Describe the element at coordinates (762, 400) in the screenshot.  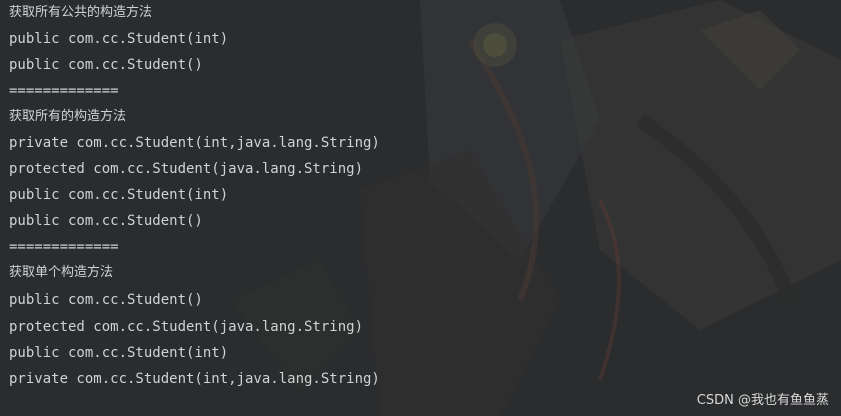
I see `csdn-watermark: CSDN @我也有鱼鱼蒸` at that location.